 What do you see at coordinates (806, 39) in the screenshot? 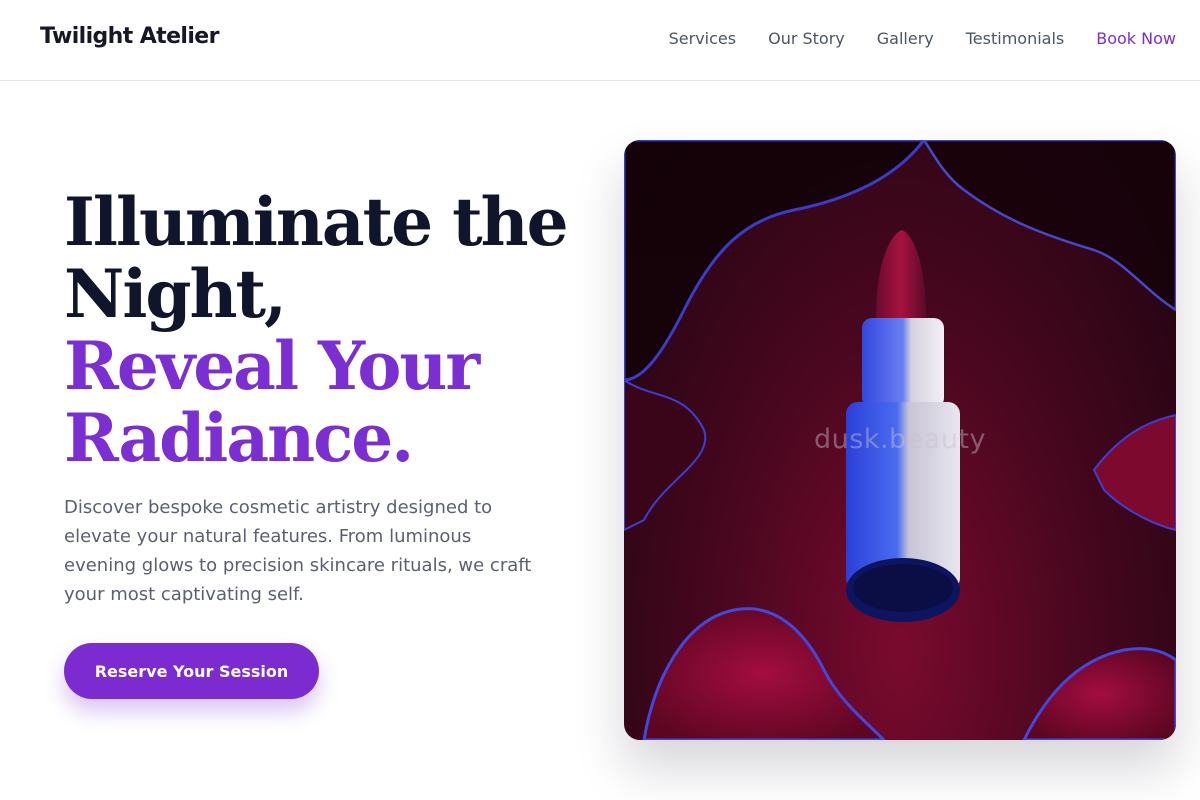
I see `nav-link-our-story: Our Story` at bounding box center [806, 39].